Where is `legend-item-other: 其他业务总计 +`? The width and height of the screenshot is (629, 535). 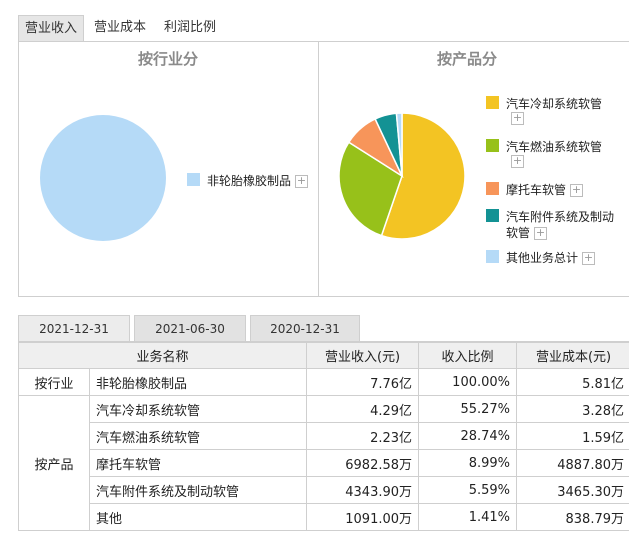
legend-item-other: 其他业务总计 + is located at coordinates (551, 257).